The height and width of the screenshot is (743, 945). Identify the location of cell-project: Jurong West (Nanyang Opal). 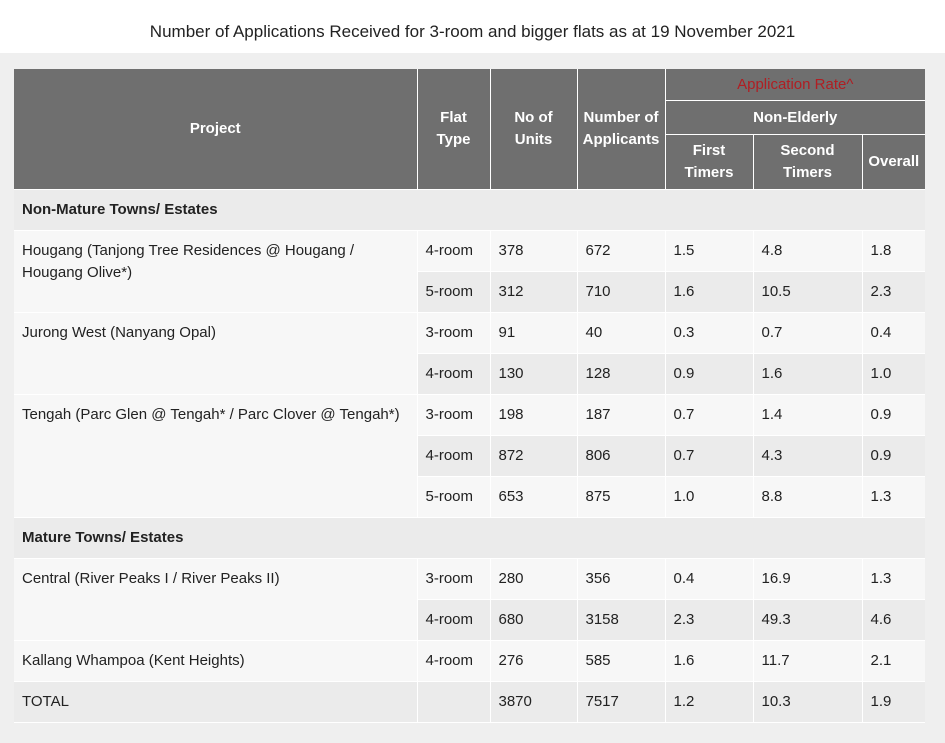
(216, 353).